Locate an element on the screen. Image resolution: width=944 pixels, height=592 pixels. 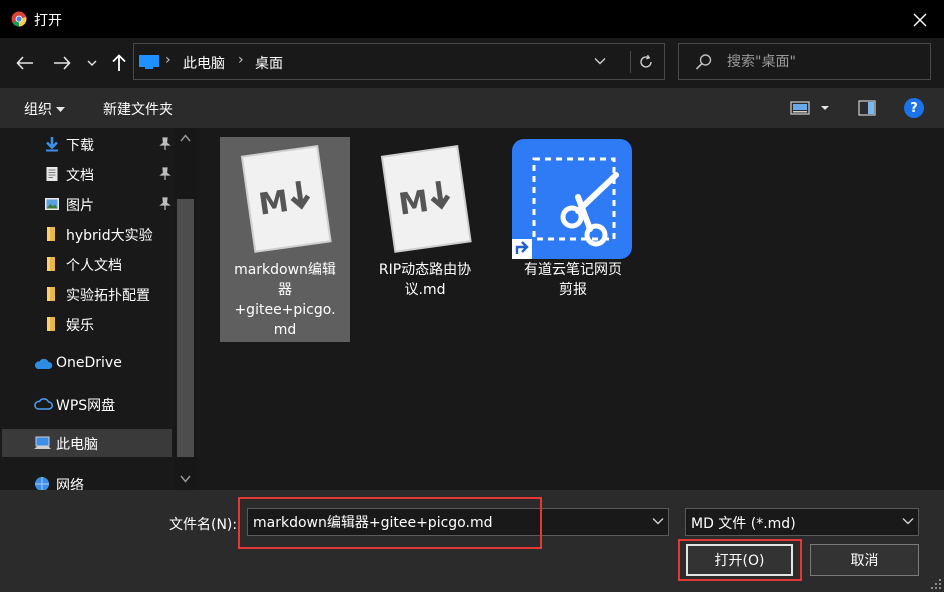
scroll-up-icon is located at coordinates (185, 138).